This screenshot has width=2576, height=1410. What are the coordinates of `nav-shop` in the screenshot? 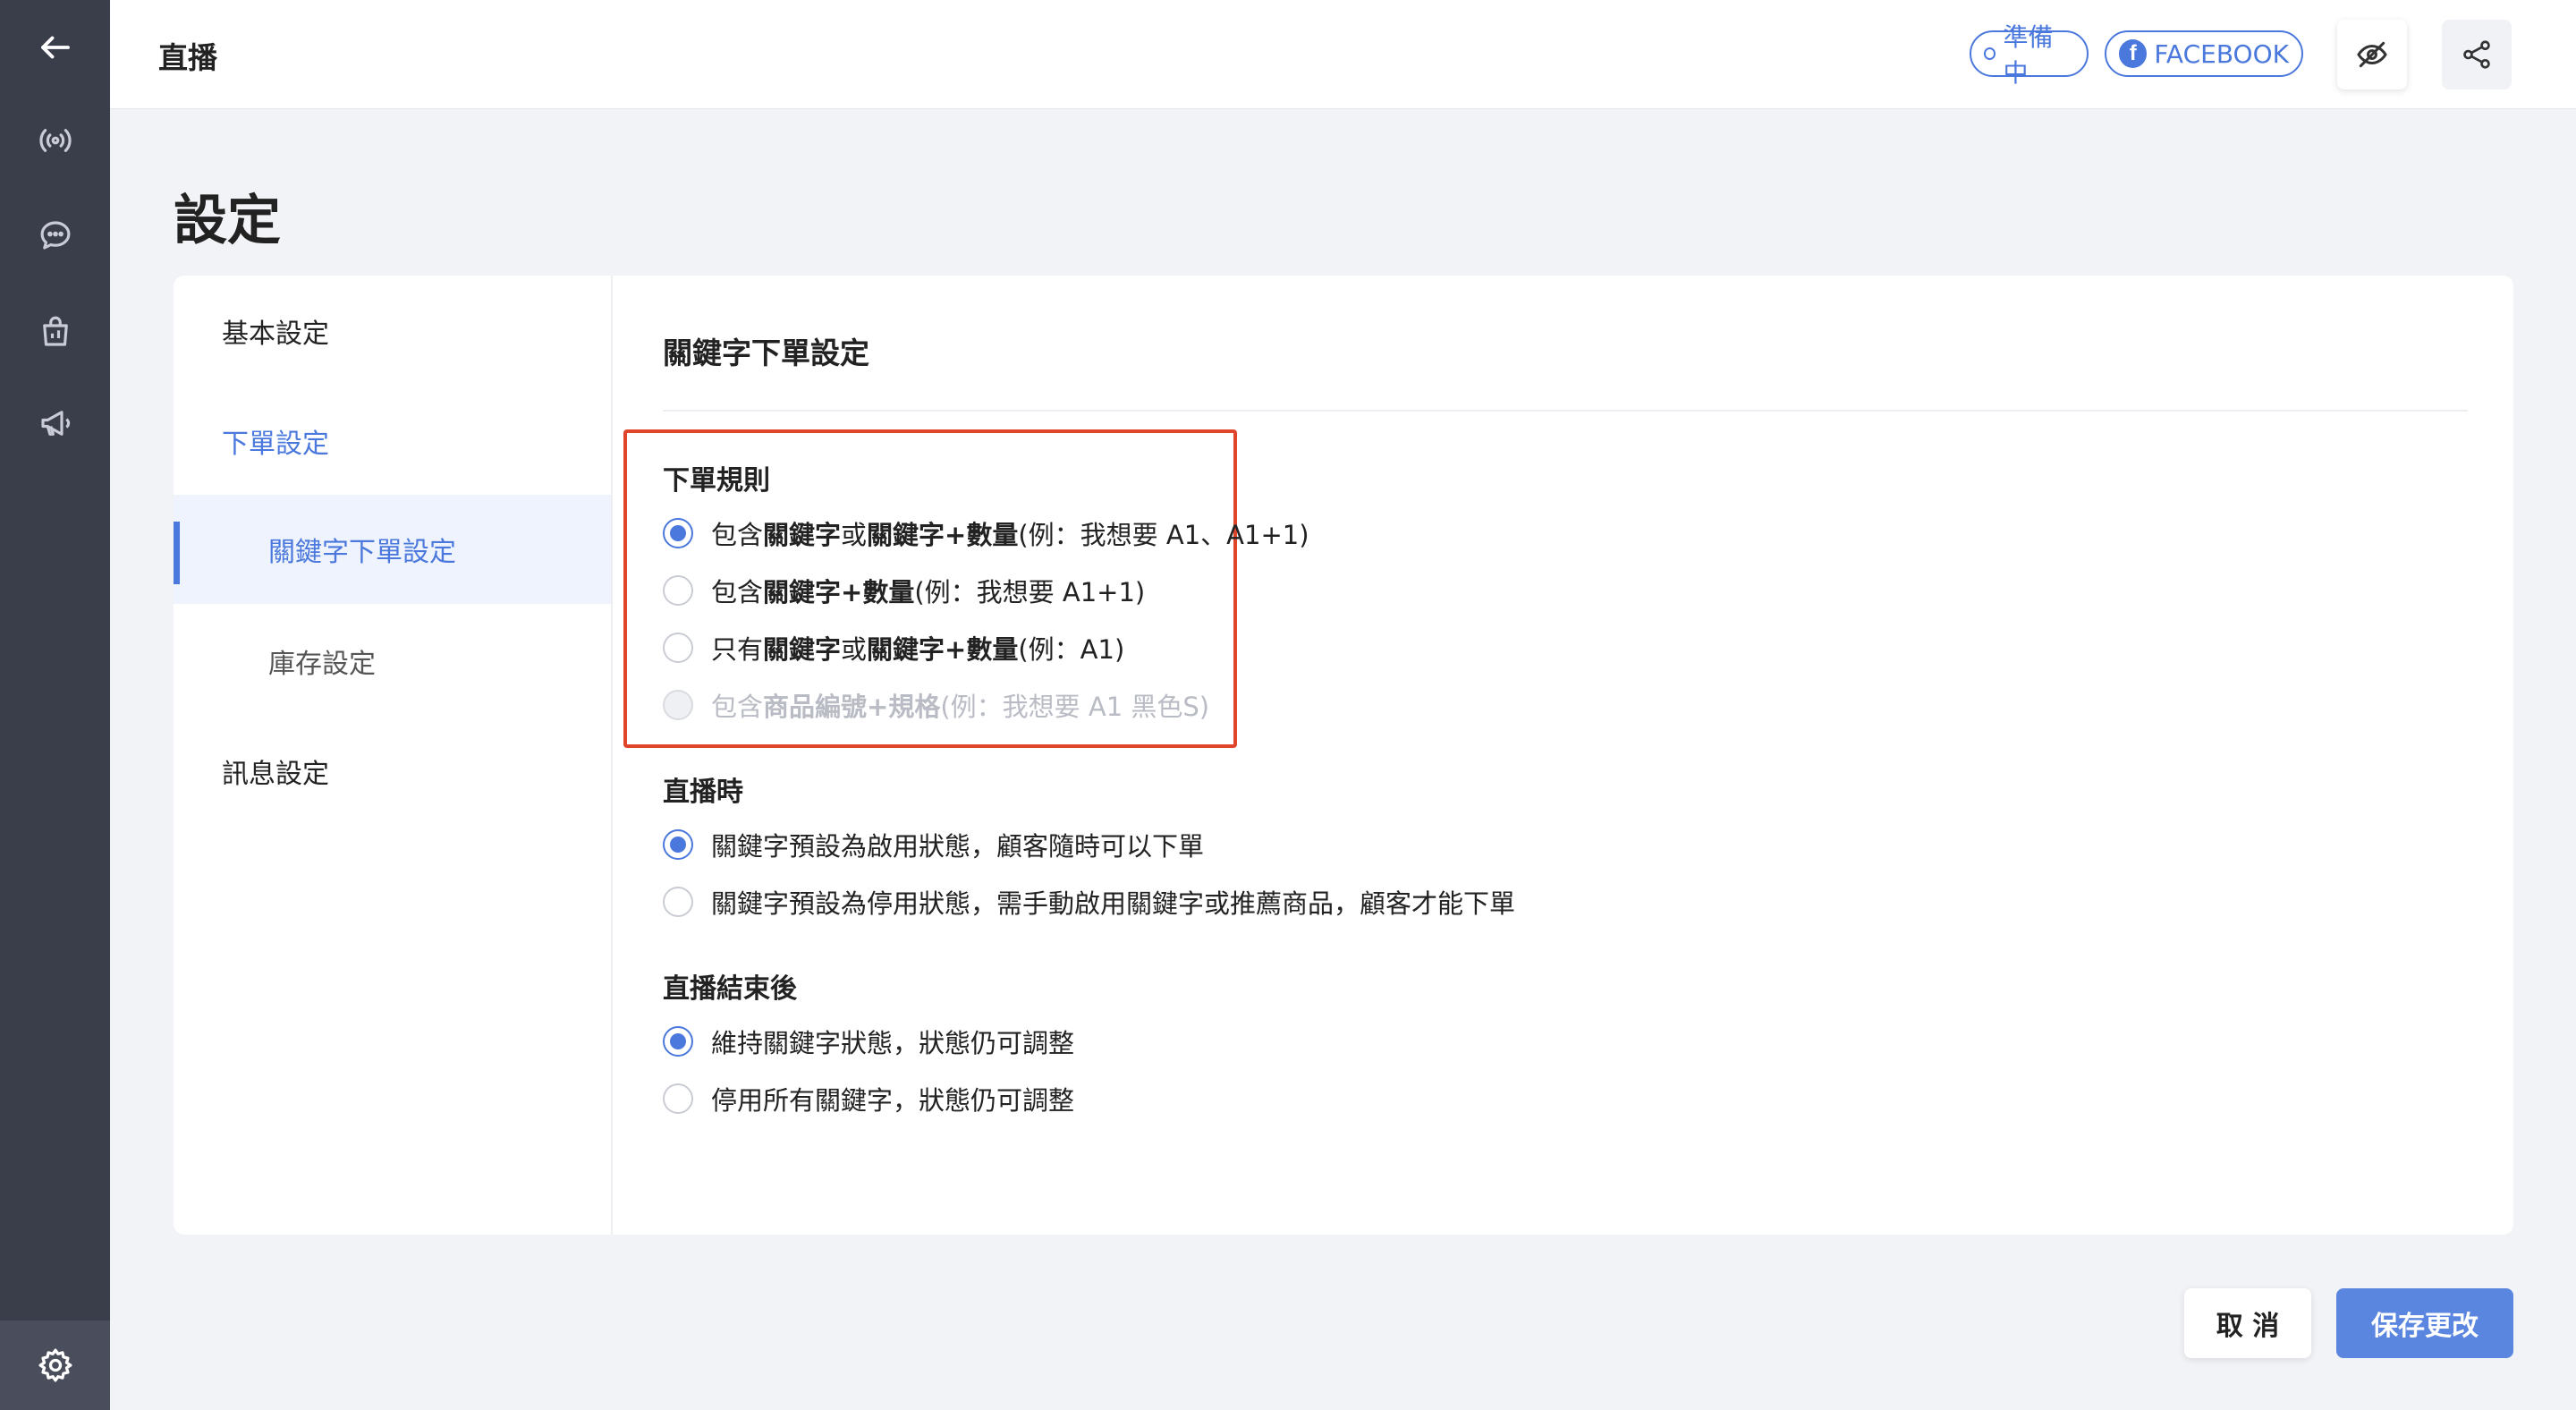 It's located at (55, 332).